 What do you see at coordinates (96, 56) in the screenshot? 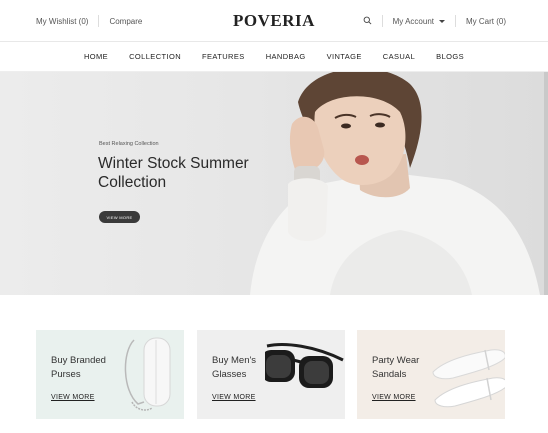
I see `nav-item-home: HOME` at bounding box center [96, 56].